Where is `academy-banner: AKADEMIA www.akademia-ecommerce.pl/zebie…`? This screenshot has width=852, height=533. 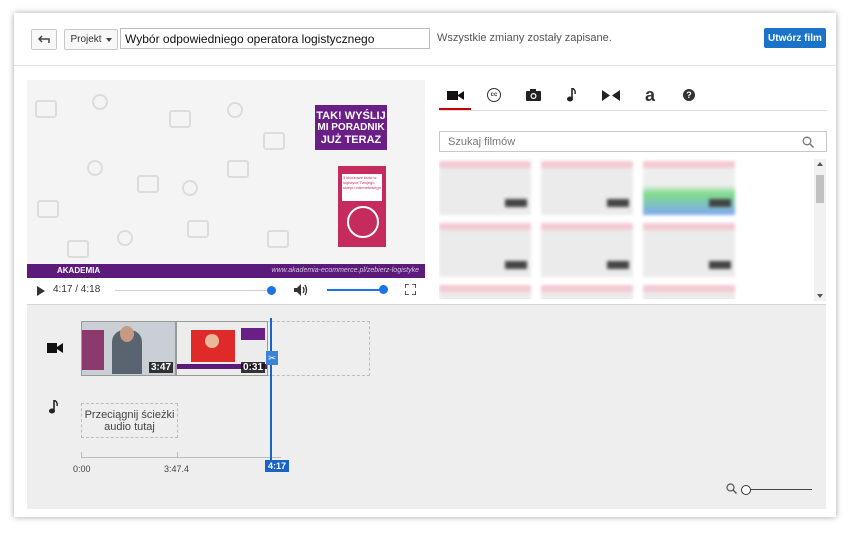
academy-banner: AKADEMIA www.akademia-ecommerce.pl/zebie… is located at coordinates (226, 271).